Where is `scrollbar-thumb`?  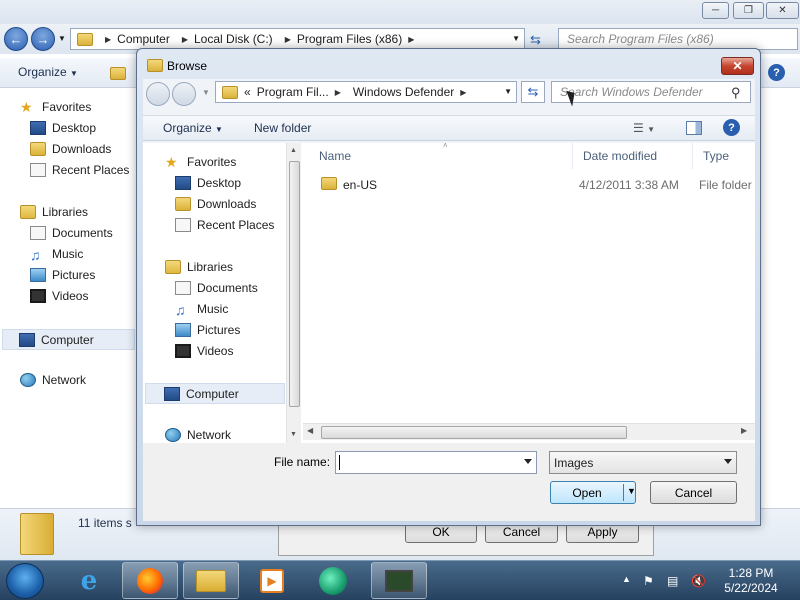 scrollbar-thumb is located at coordinates (294, 284).